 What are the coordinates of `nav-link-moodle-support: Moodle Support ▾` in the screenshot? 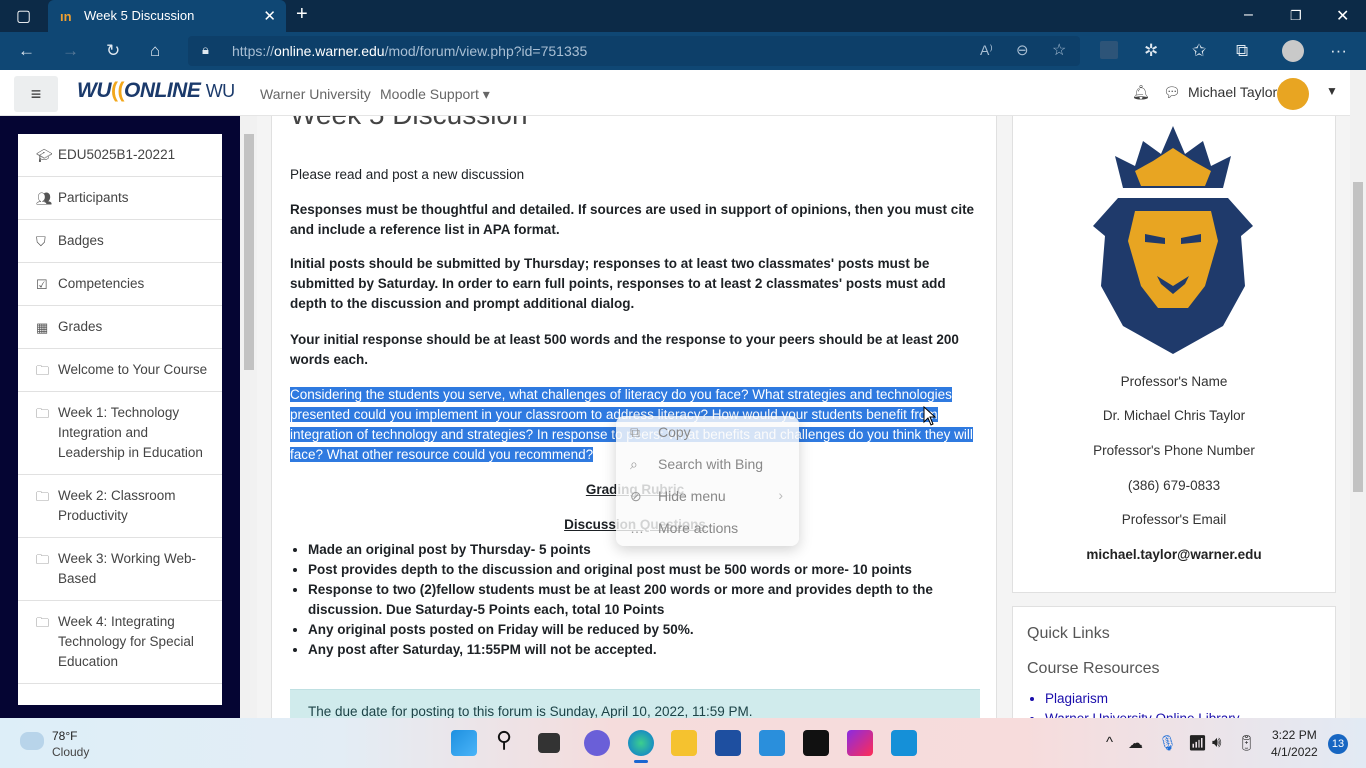 It's located at (435, 94).